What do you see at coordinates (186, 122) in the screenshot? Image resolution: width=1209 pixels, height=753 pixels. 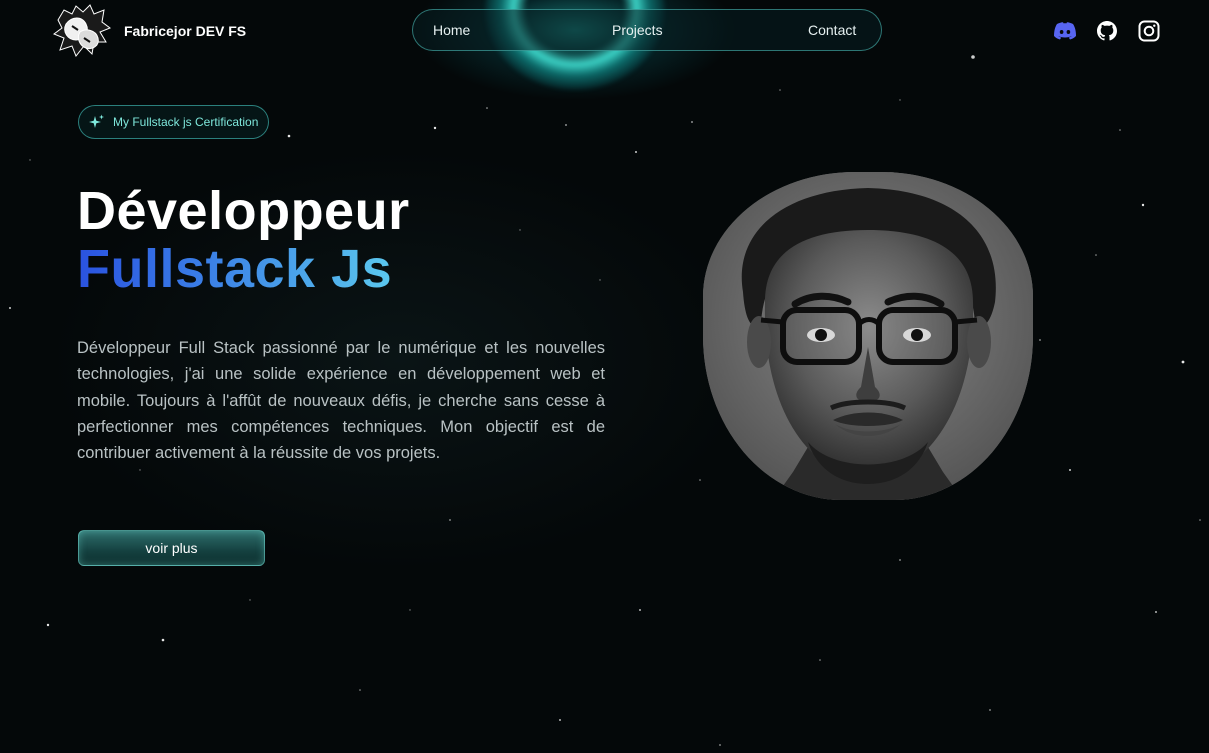 I see `badge-label: My Fullstack js Certification` at bounding box center [186, 122].